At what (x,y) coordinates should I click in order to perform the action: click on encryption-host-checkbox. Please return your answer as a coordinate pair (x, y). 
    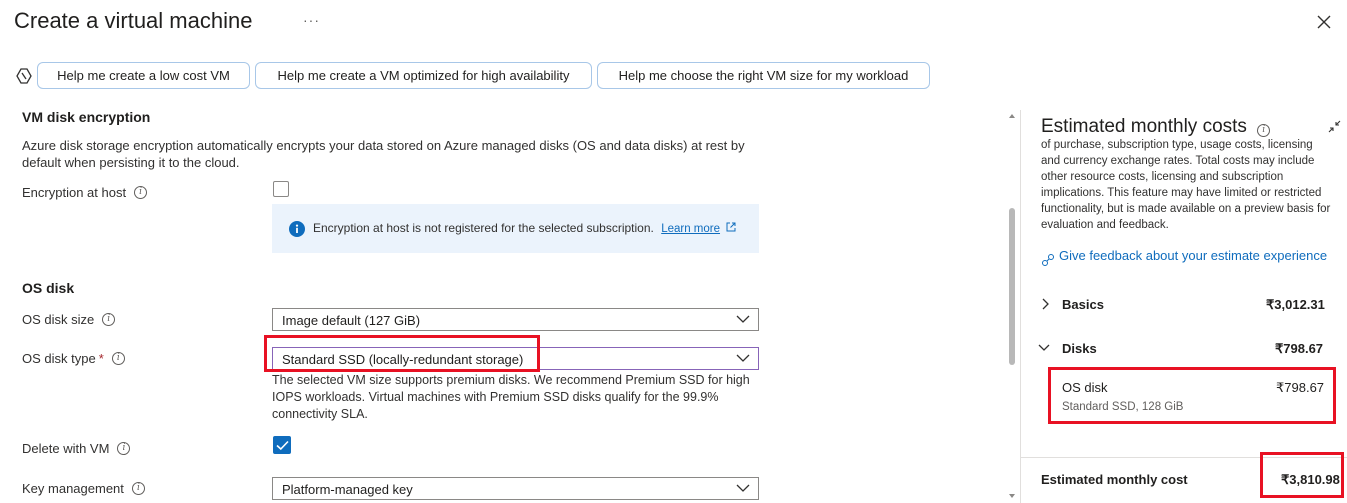
    Looking at the image, I should click on (281, 189).